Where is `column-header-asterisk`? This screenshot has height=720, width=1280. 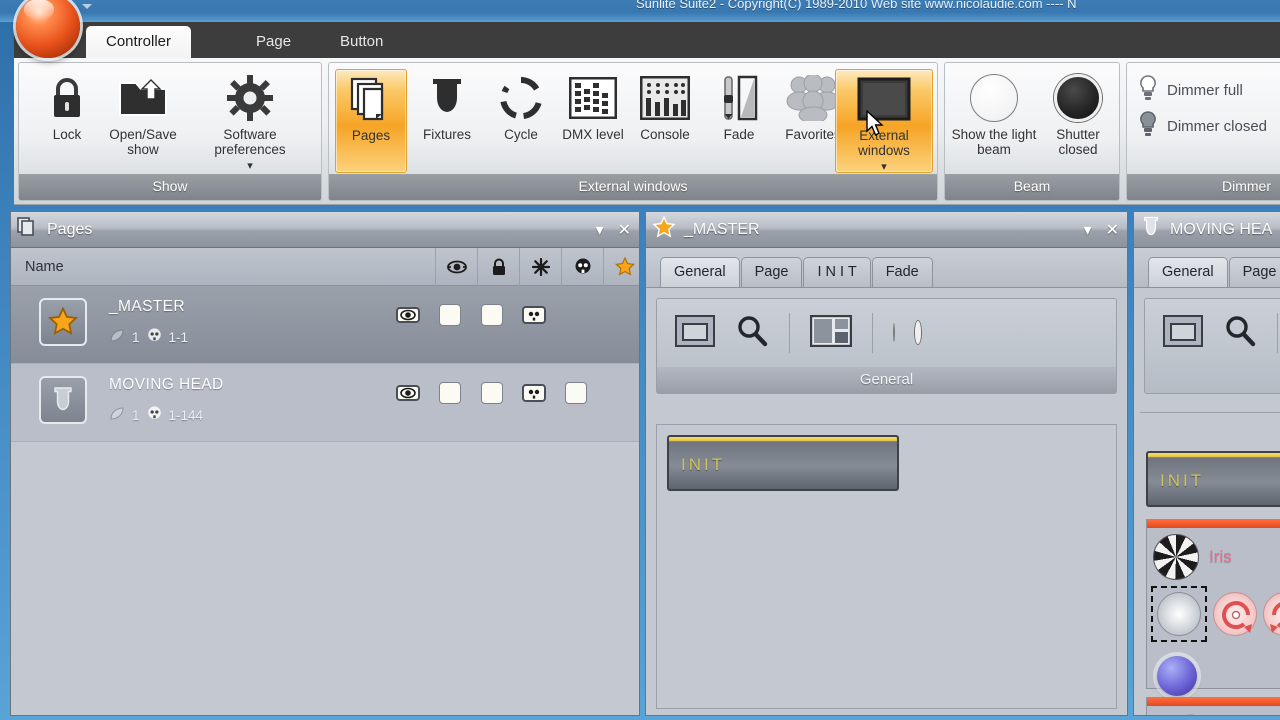
column-header-asterisk is located at coordinates (540, 267).